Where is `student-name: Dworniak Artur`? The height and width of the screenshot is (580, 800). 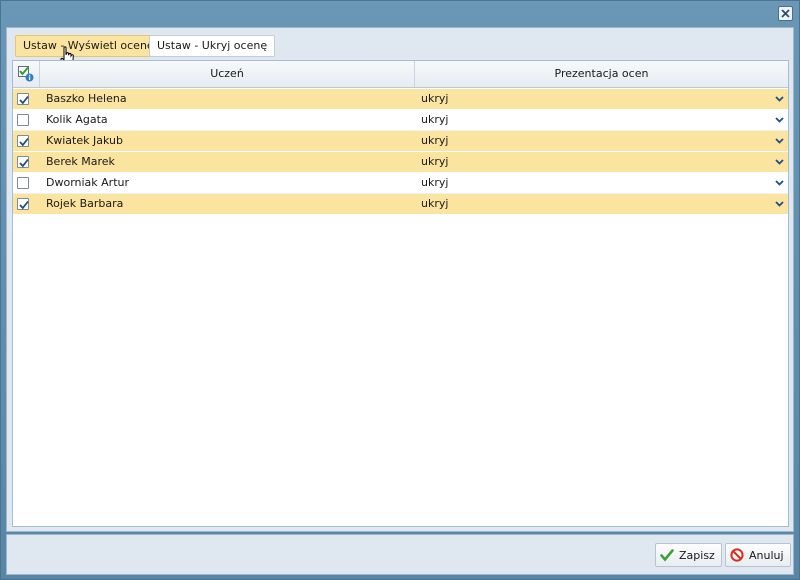
student-name: Dworniak Artur is located at coordinates (88, 182).